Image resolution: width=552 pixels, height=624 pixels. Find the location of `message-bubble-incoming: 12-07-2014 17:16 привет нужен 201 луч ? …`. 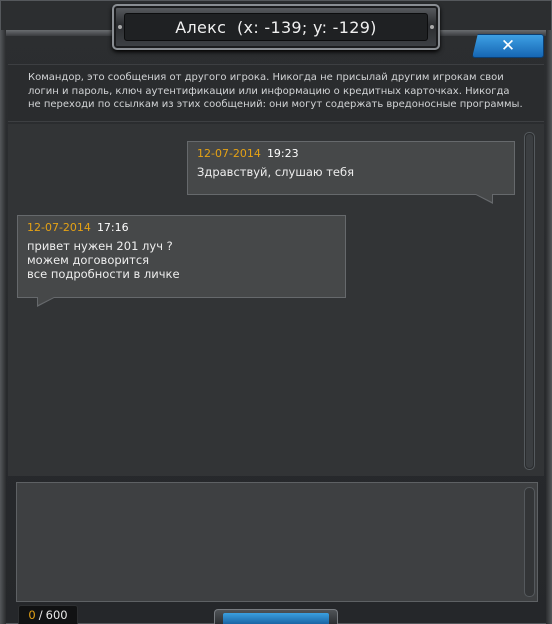

message-bubble-incoming: 12-07-2014 17:16 привет нужен 201 луч ? … is located at coordinates (181, 256).